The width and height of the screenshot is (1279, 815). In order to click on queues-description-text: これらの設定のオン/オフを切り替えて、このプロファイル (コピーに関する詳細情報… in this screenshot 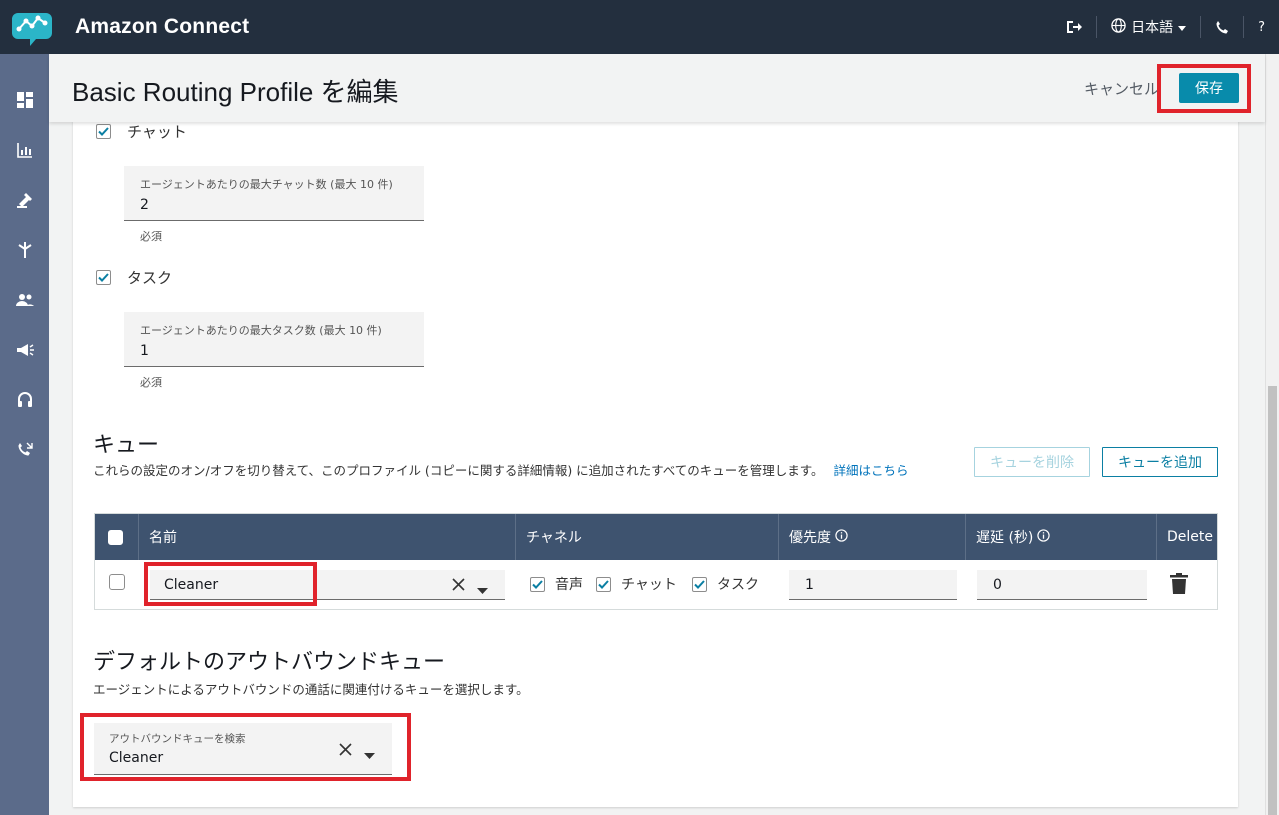, I will do `click(458, 470)`.